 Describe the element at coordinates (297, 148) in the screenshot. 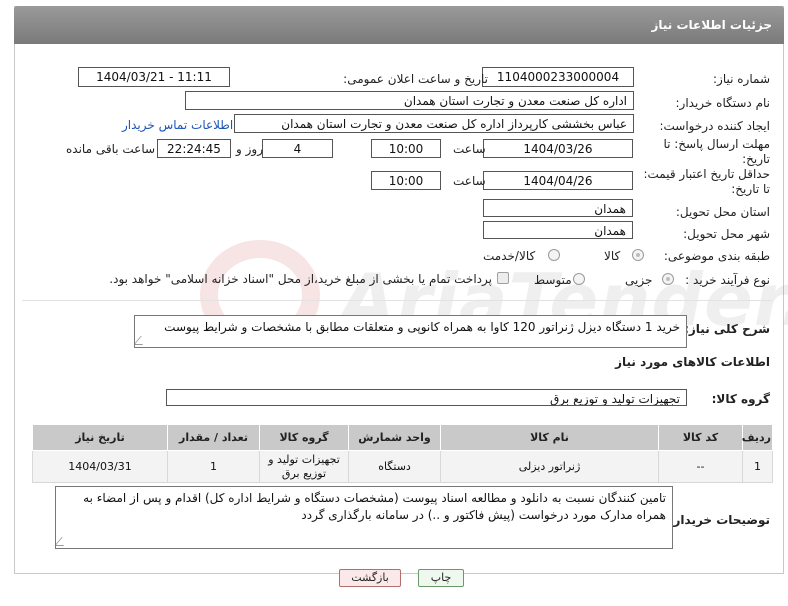

I see `remaining-days-field: 4` at that location.